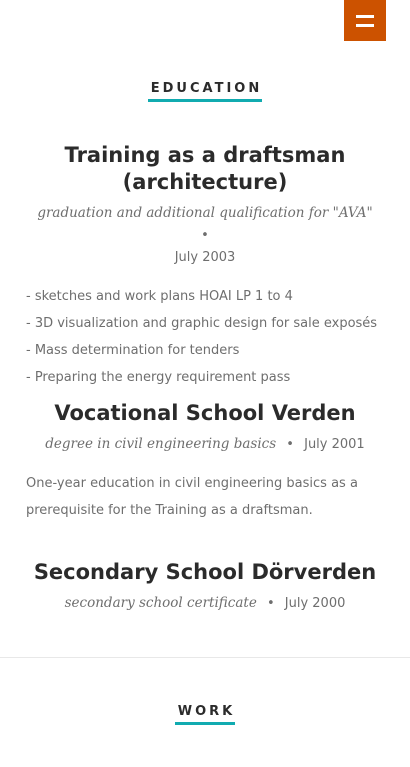  What do you see at coordinates (365, 20) in the screenshot?
I see `menu-button` at bounding box center [365, 20].